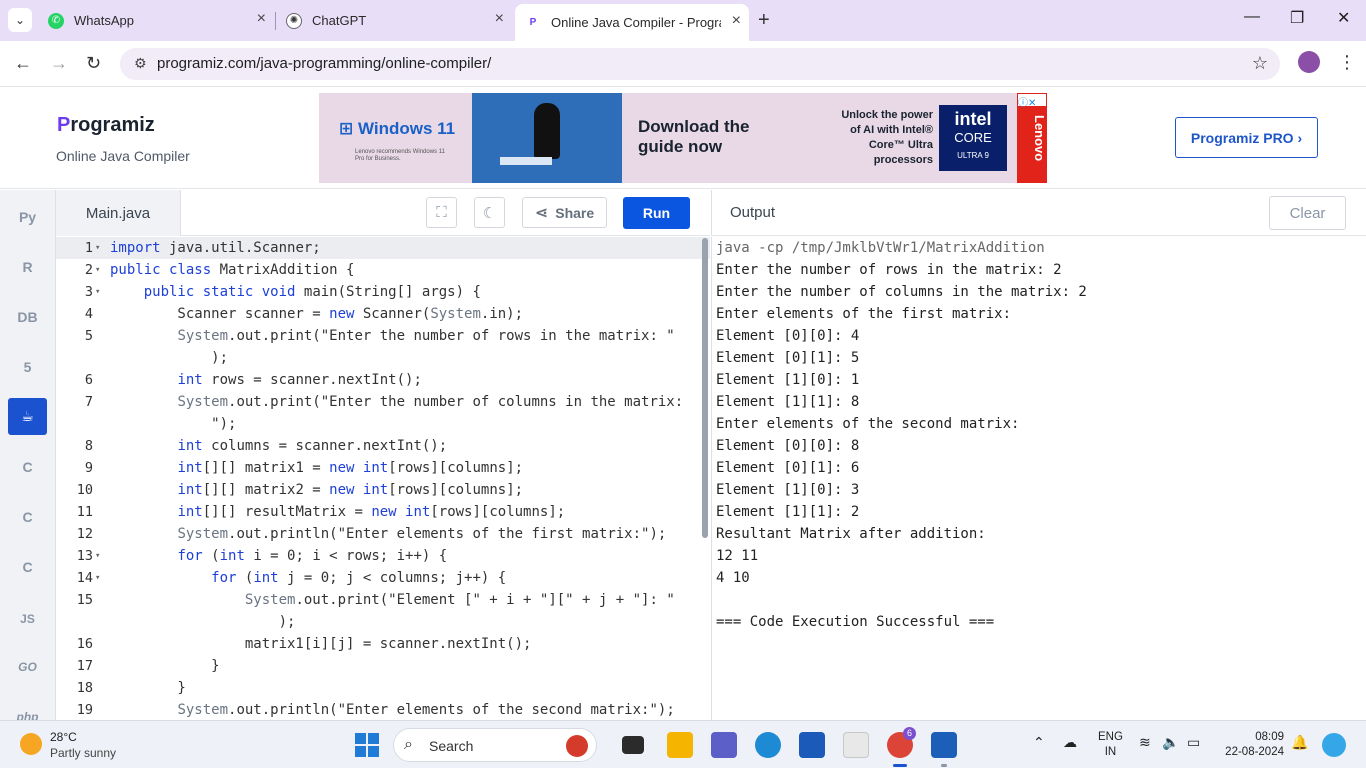  Describe the element at coordinates (27, 316) in the screenshot. I see `sql-icon: DB` at that location.